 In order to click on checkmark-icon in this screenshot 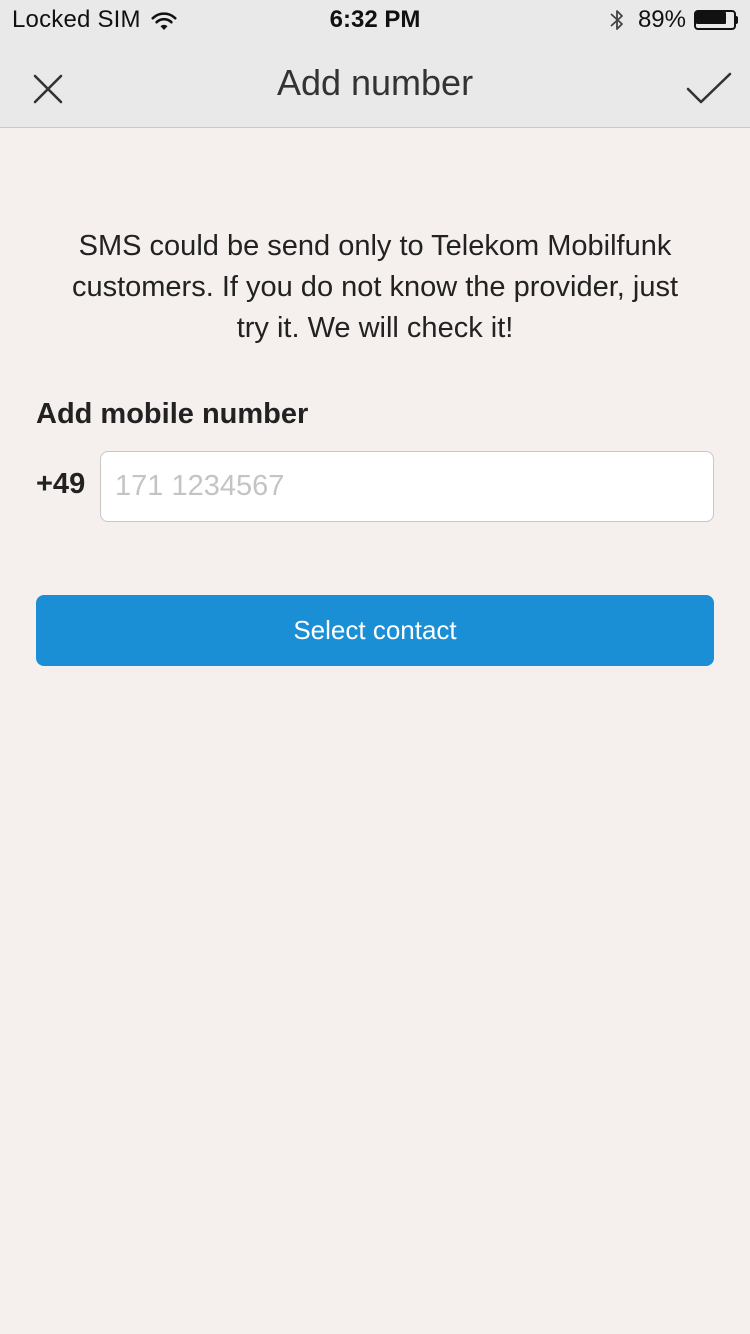, I will do `click(709, 88)`.